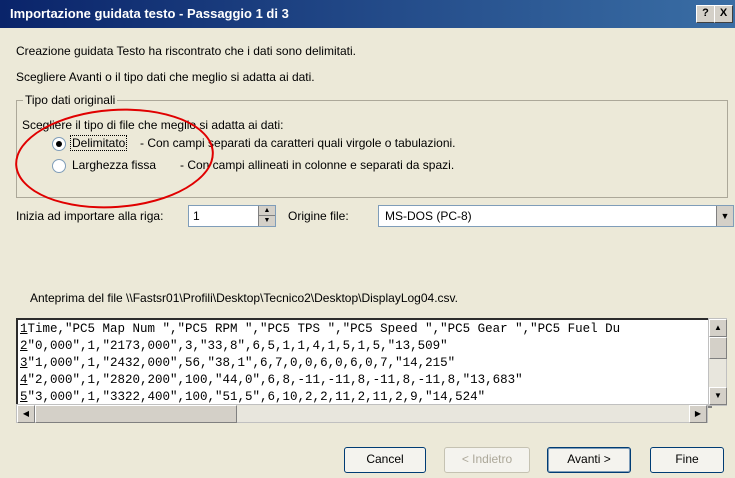  Describe the element at coordinates (24, 363) in the screenshot. I see `row-number: 3` at that location.